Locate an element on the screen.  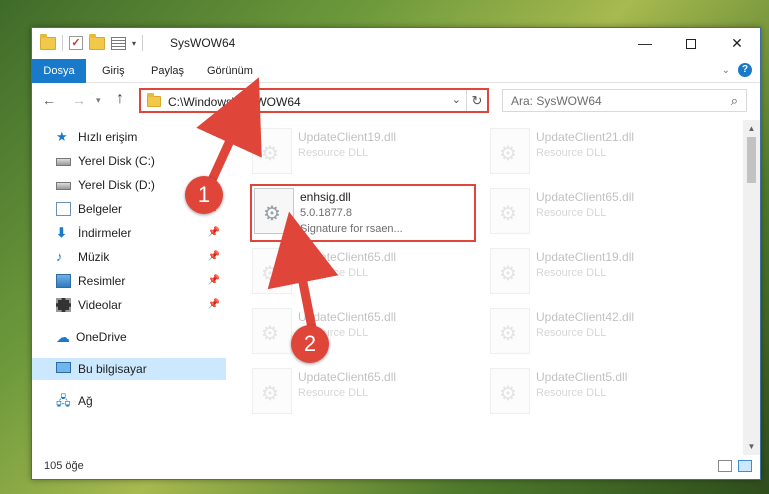
properties-check-icon: ✓ is located at coordinates (76, 43).